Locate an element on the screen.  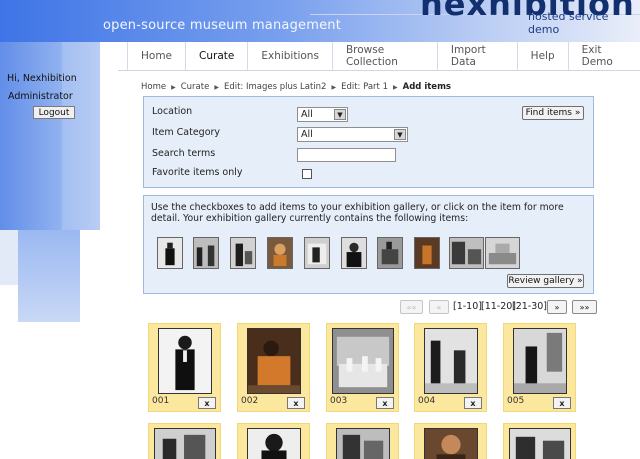
location-select-value: All is located at coordinates (307, 114).